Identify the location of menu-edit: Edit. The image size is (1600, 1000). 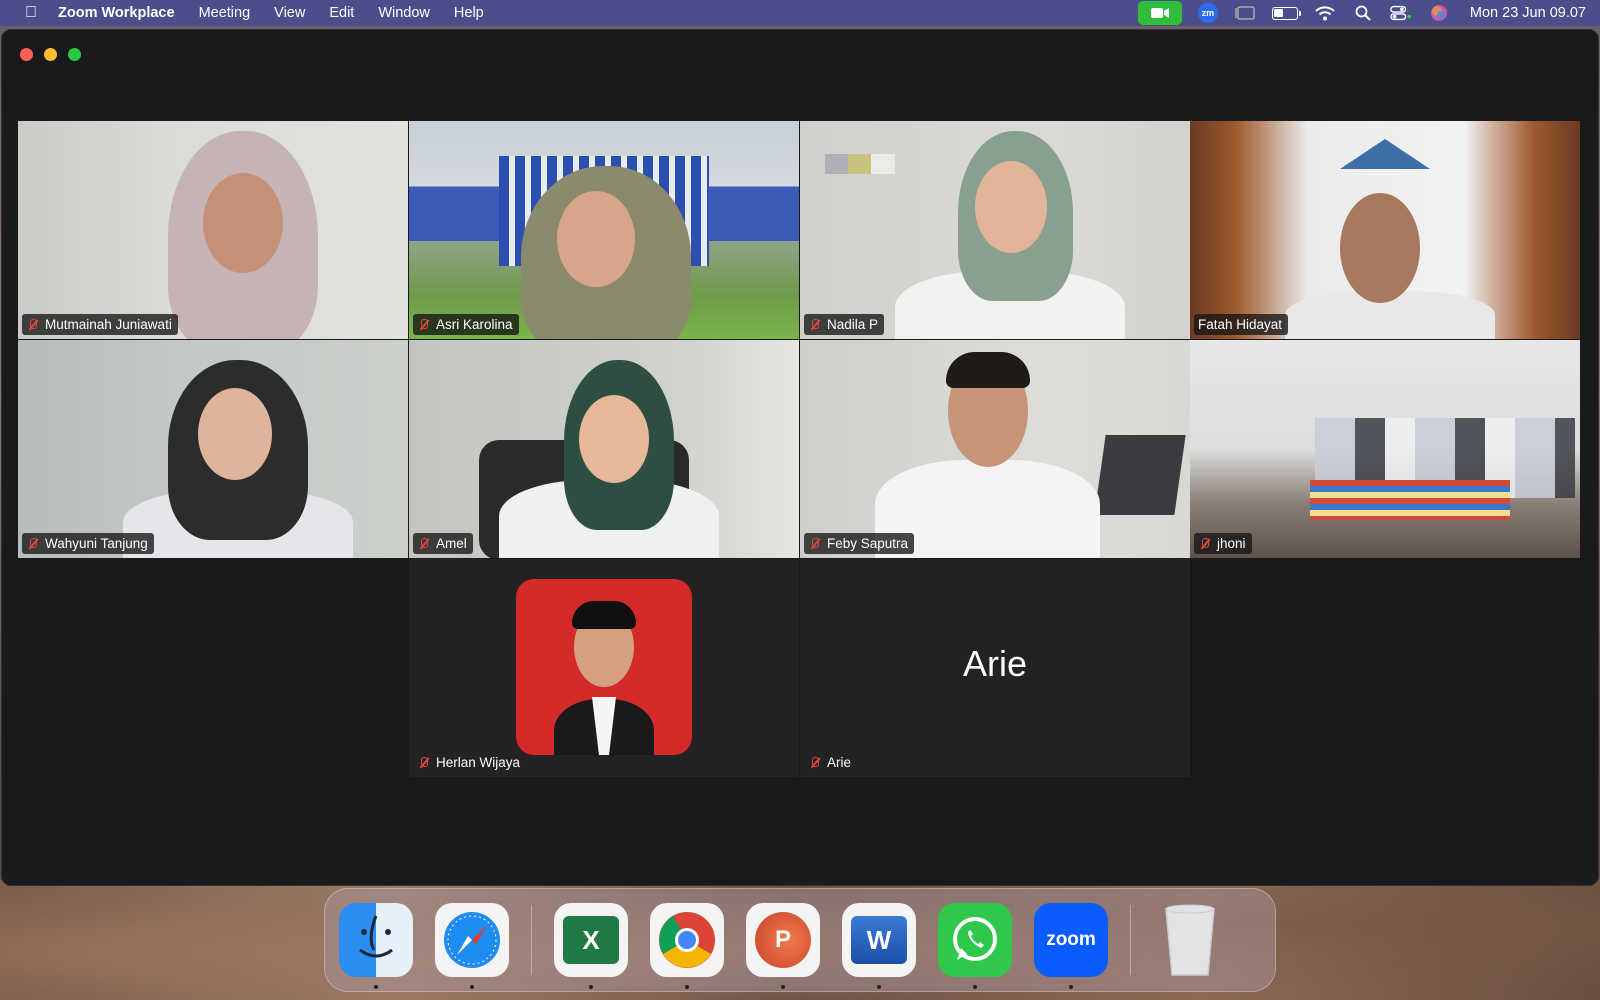
(341, 13).